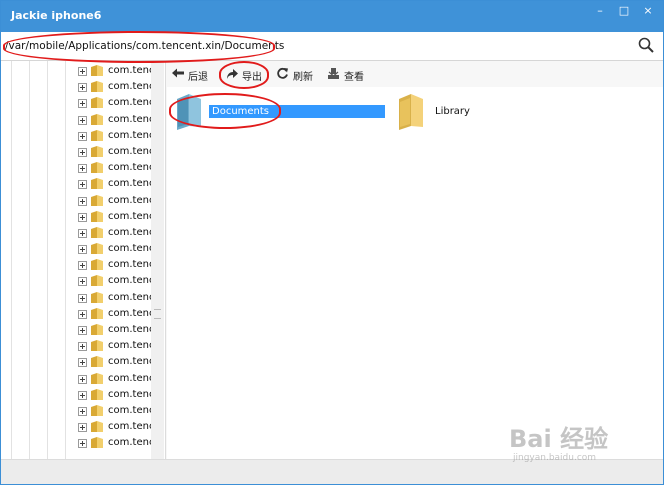 This screenshot has height=485, width=664. What do you see at coordinates (65, 260) in the screenshot?
I see `tree-guide-line` at bounding box center [65, 260].